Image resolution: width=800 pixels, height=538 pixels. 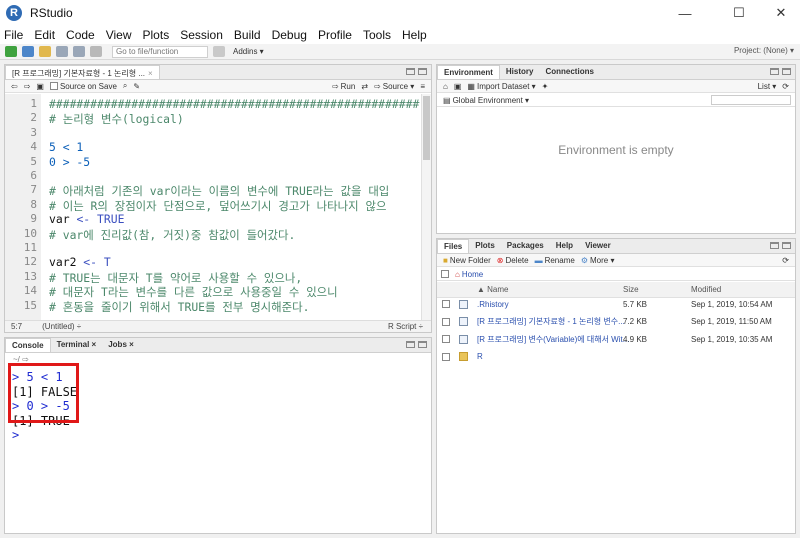 What do you see at coordinates (213, 133) in the screenshot?
I see `code-line: 3` at bounding box center [213, 133].